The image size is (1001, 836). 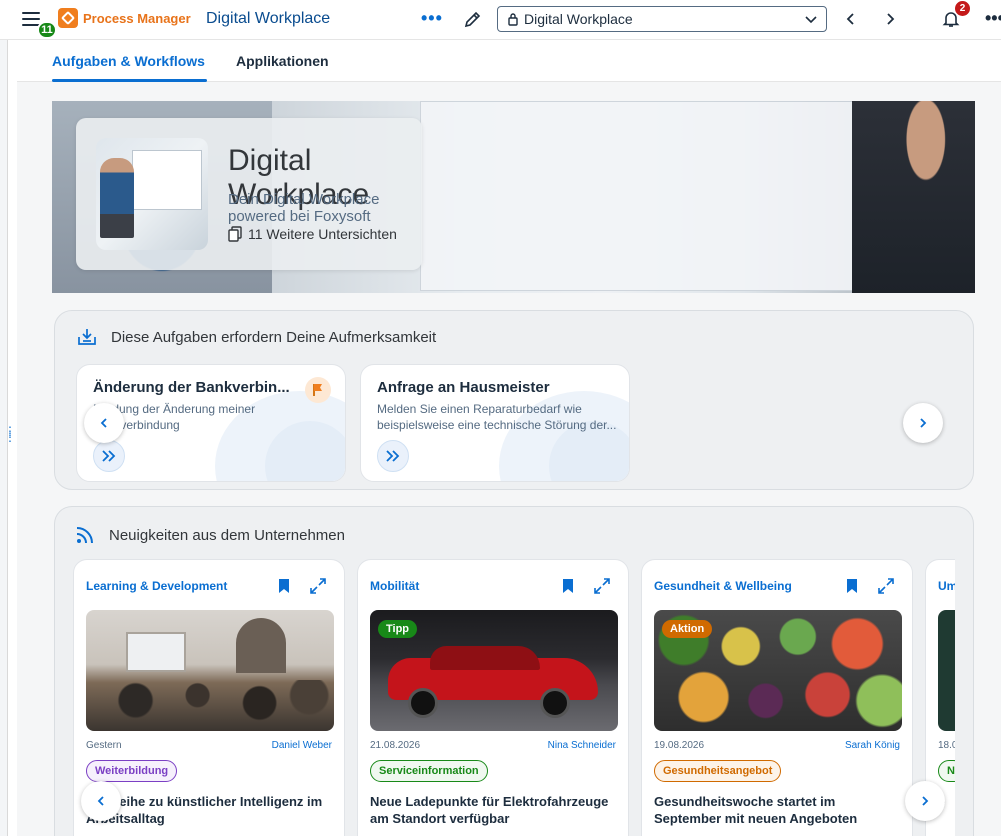 What do you see at coordinates (398, 629) in the screenshot?
I see `image-badge: Tipp` at bounding box center [398, 629].